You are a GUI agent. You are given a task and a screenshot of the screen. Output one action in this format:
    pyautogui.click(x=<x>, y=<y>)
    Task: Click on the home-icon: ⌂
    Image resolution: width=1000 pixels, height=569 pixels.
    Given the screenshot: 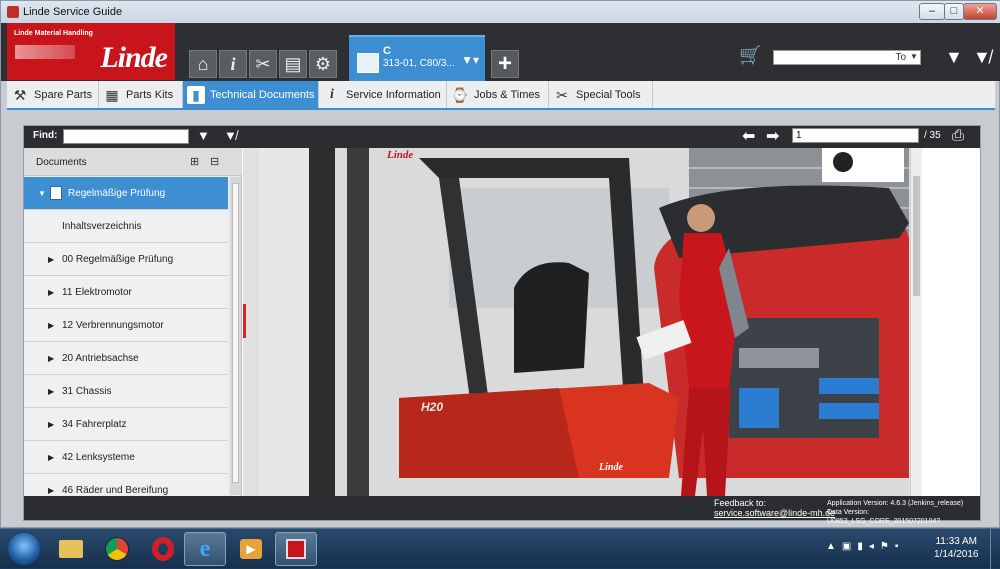 What is the action you would take?
    pyautogui.click(x=203, y=64)
    